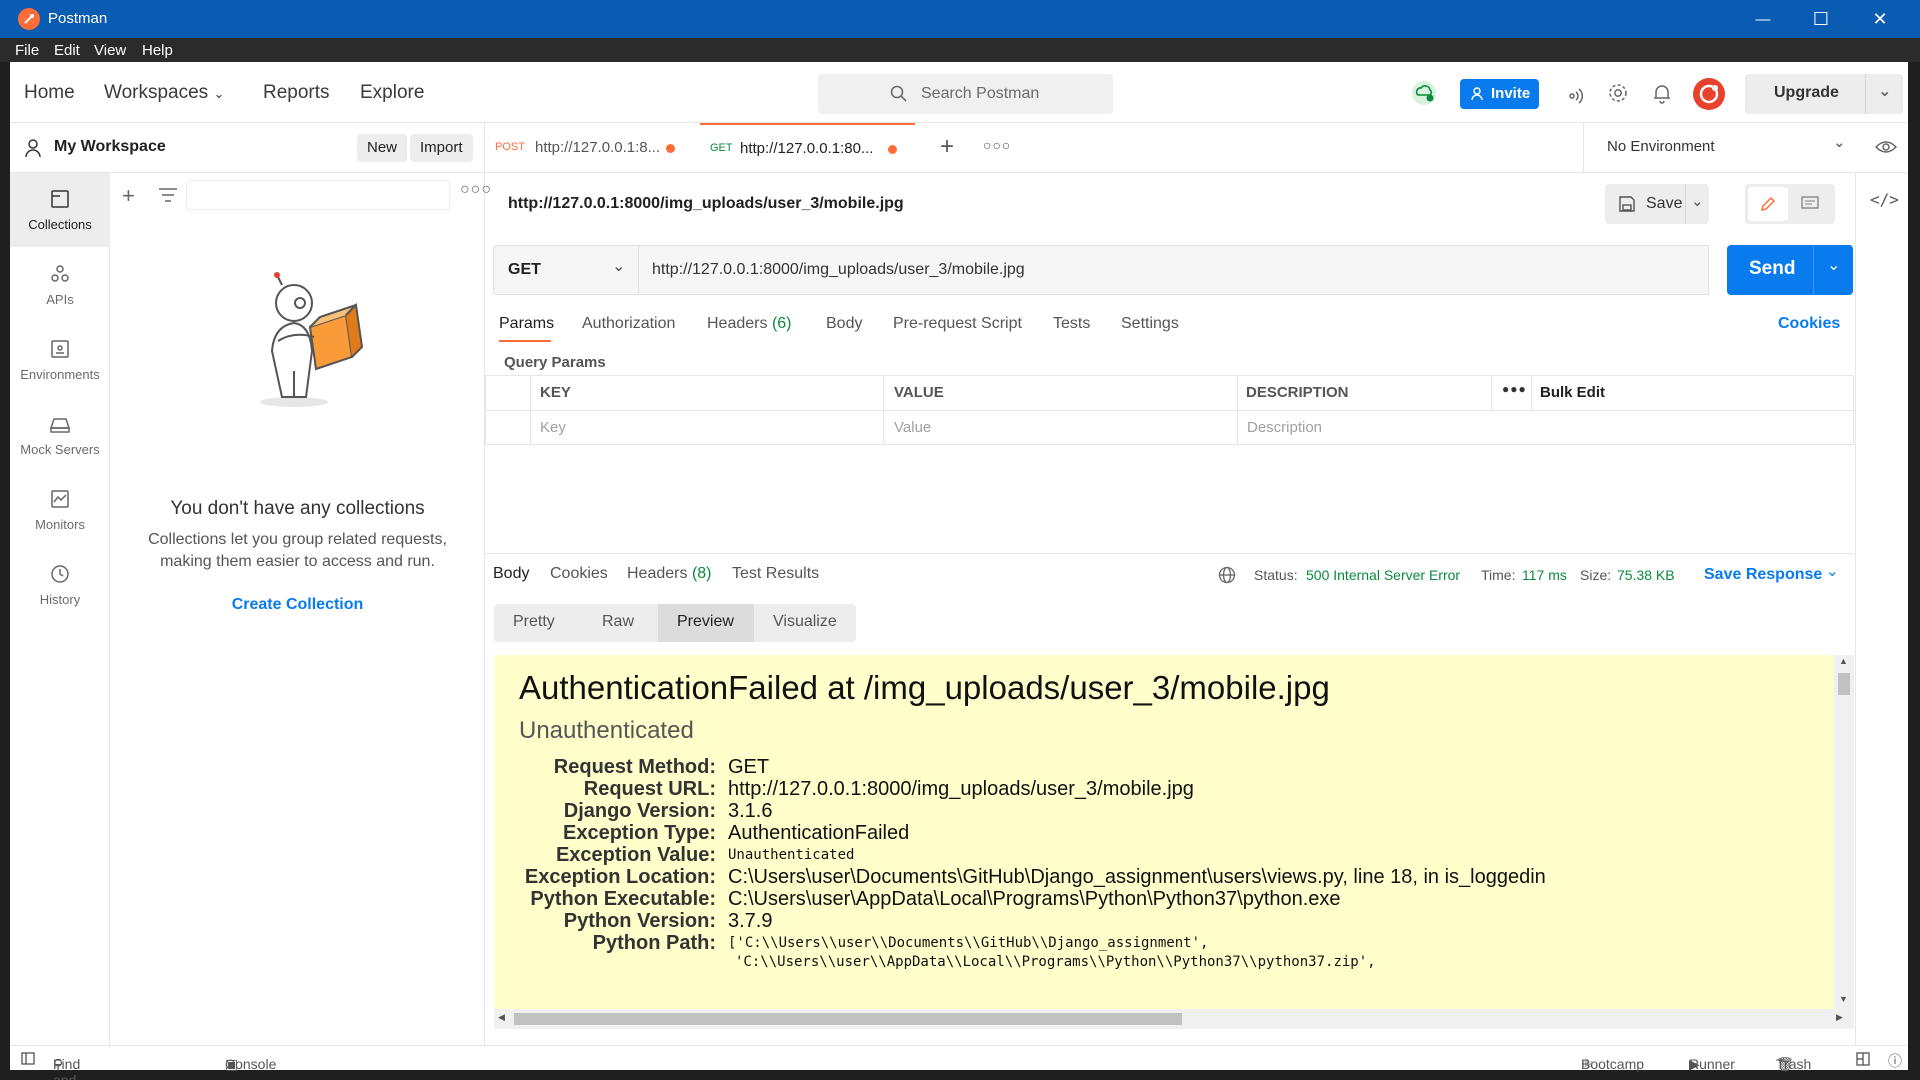  I want to click on nav-explore: Explore, so click(392, 93).